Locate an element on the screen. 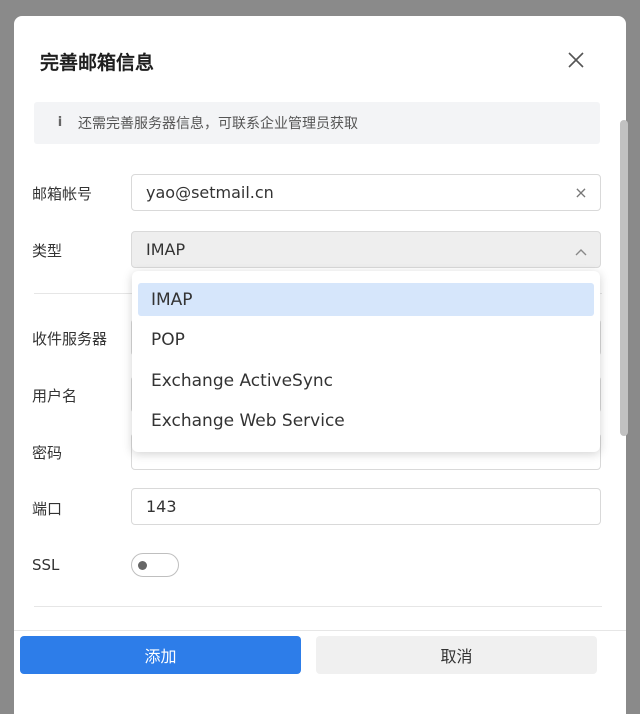  toggle-knob is located at coordinates (142, 565).